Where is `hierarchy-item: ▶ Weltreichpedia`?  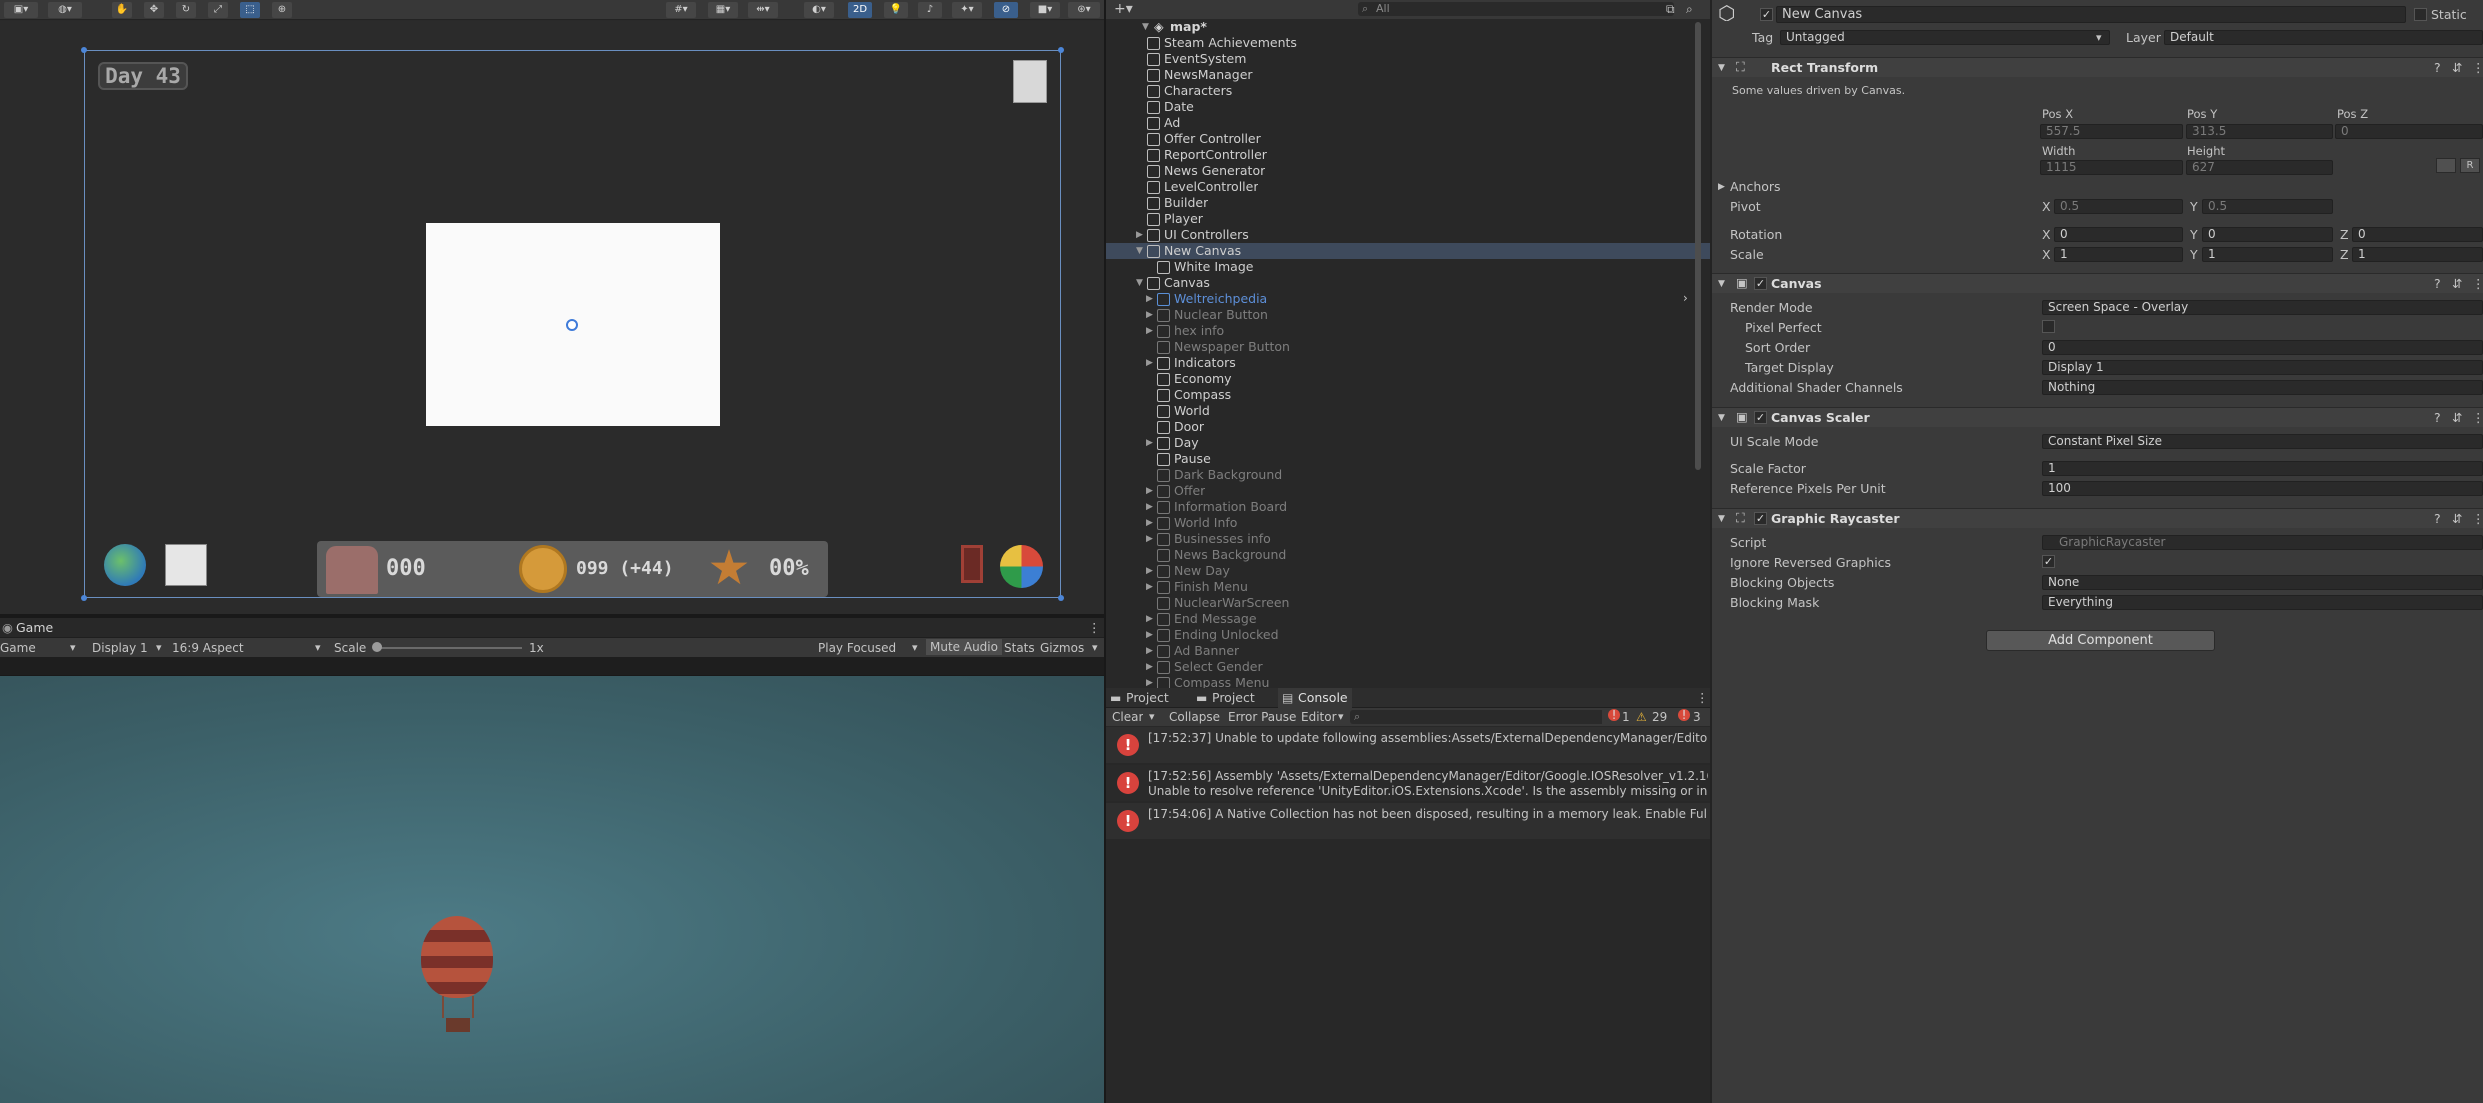 hierarchy-item: ▶ Weltreichpedia is located at coordinates (1408, 299).